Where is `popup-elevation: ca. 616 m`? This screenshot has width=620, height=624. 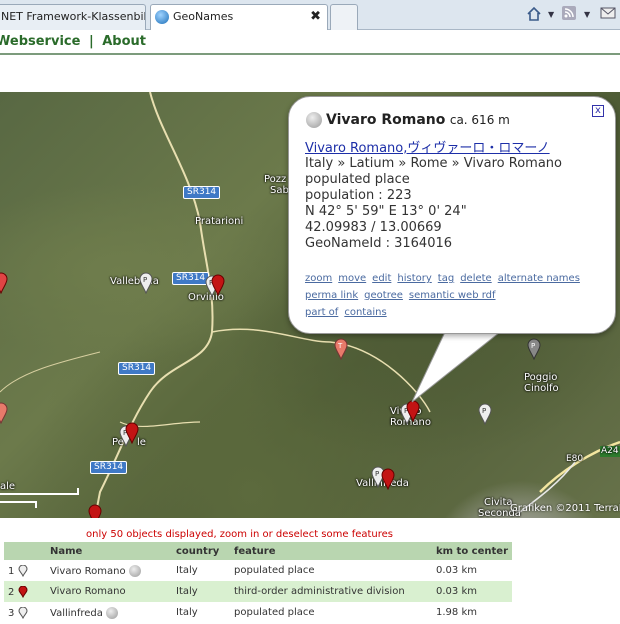
popup-elevation: ca. 616 m is located at coordinates (479, 120).